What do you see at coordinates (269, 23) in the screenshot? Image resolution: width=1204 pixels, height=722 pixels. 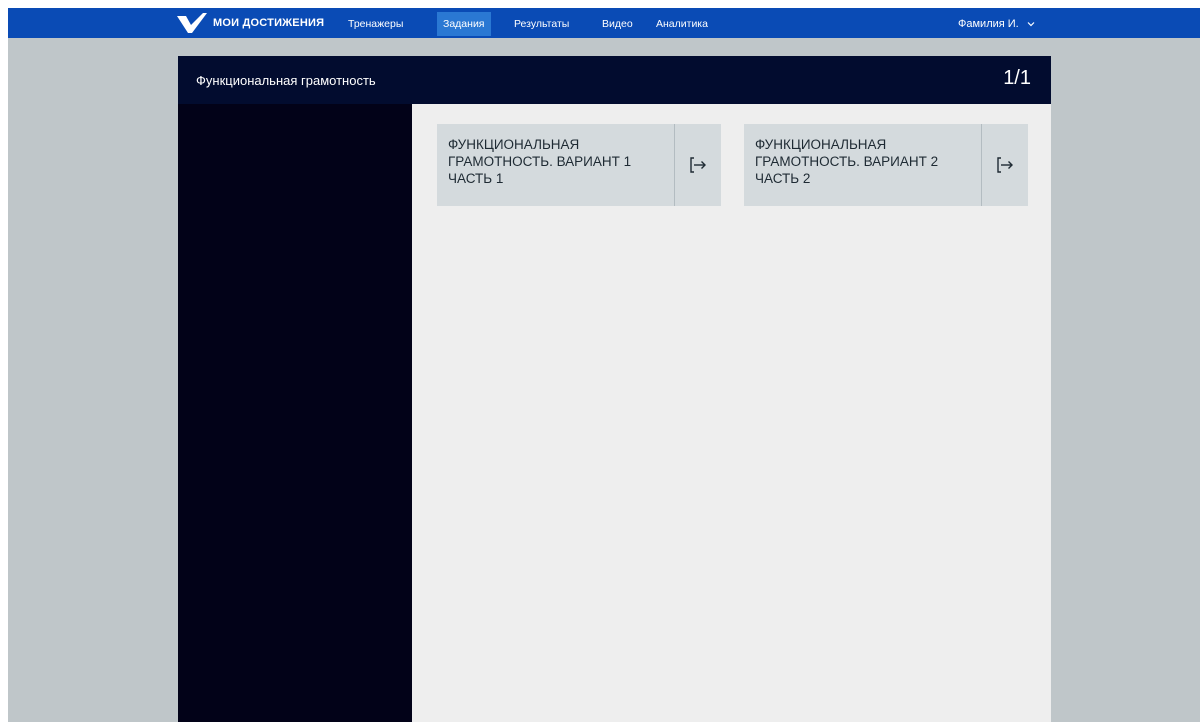 I see `logo-text: МОИ ДОСТИЖЕНИЯ` at bounding box center [269, 23].